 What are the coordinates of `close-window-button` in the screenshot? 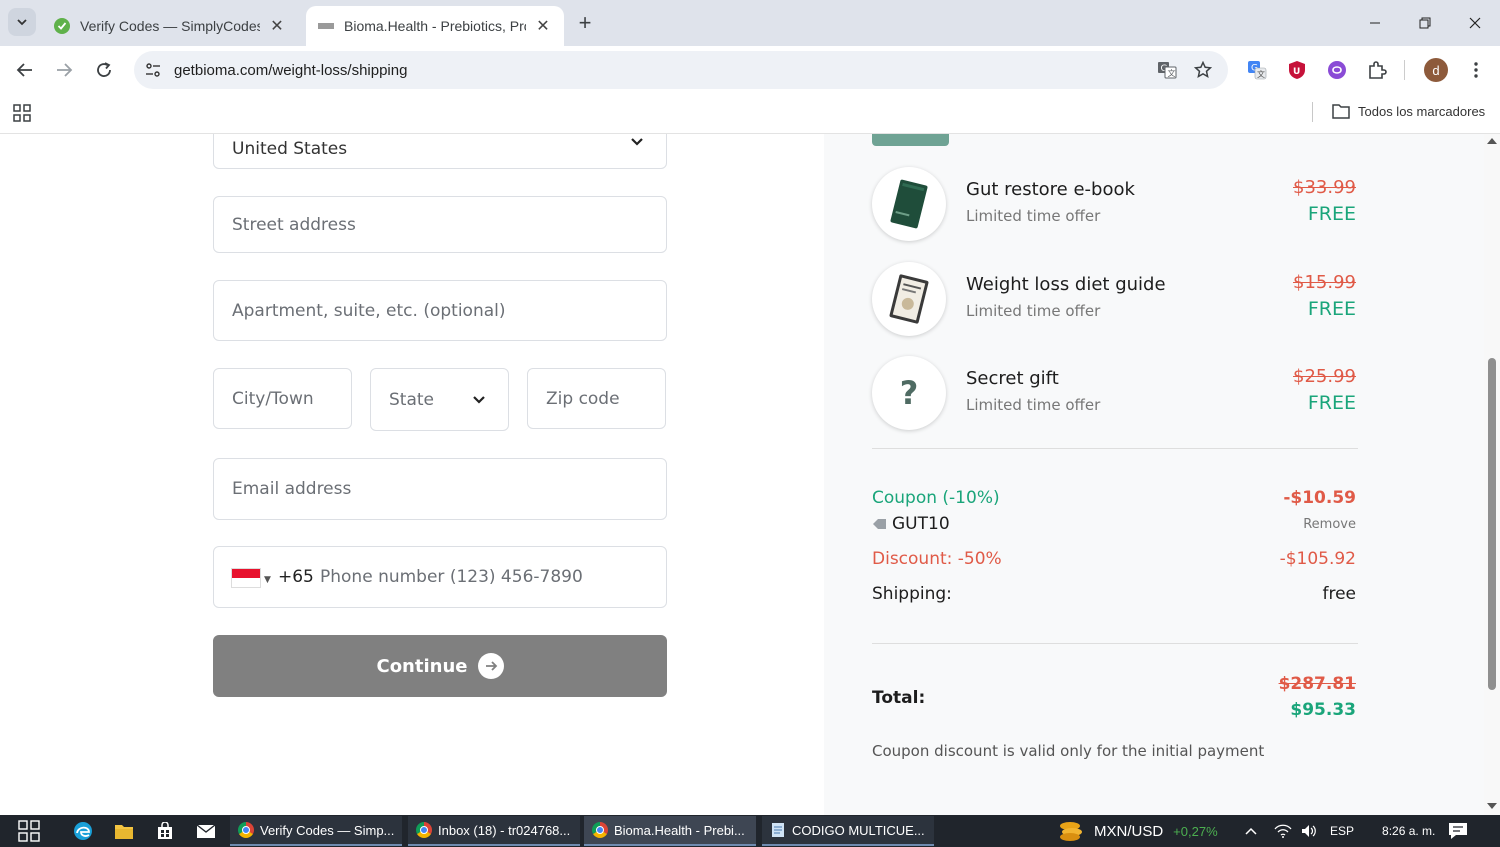 It's located at (1475, 23).